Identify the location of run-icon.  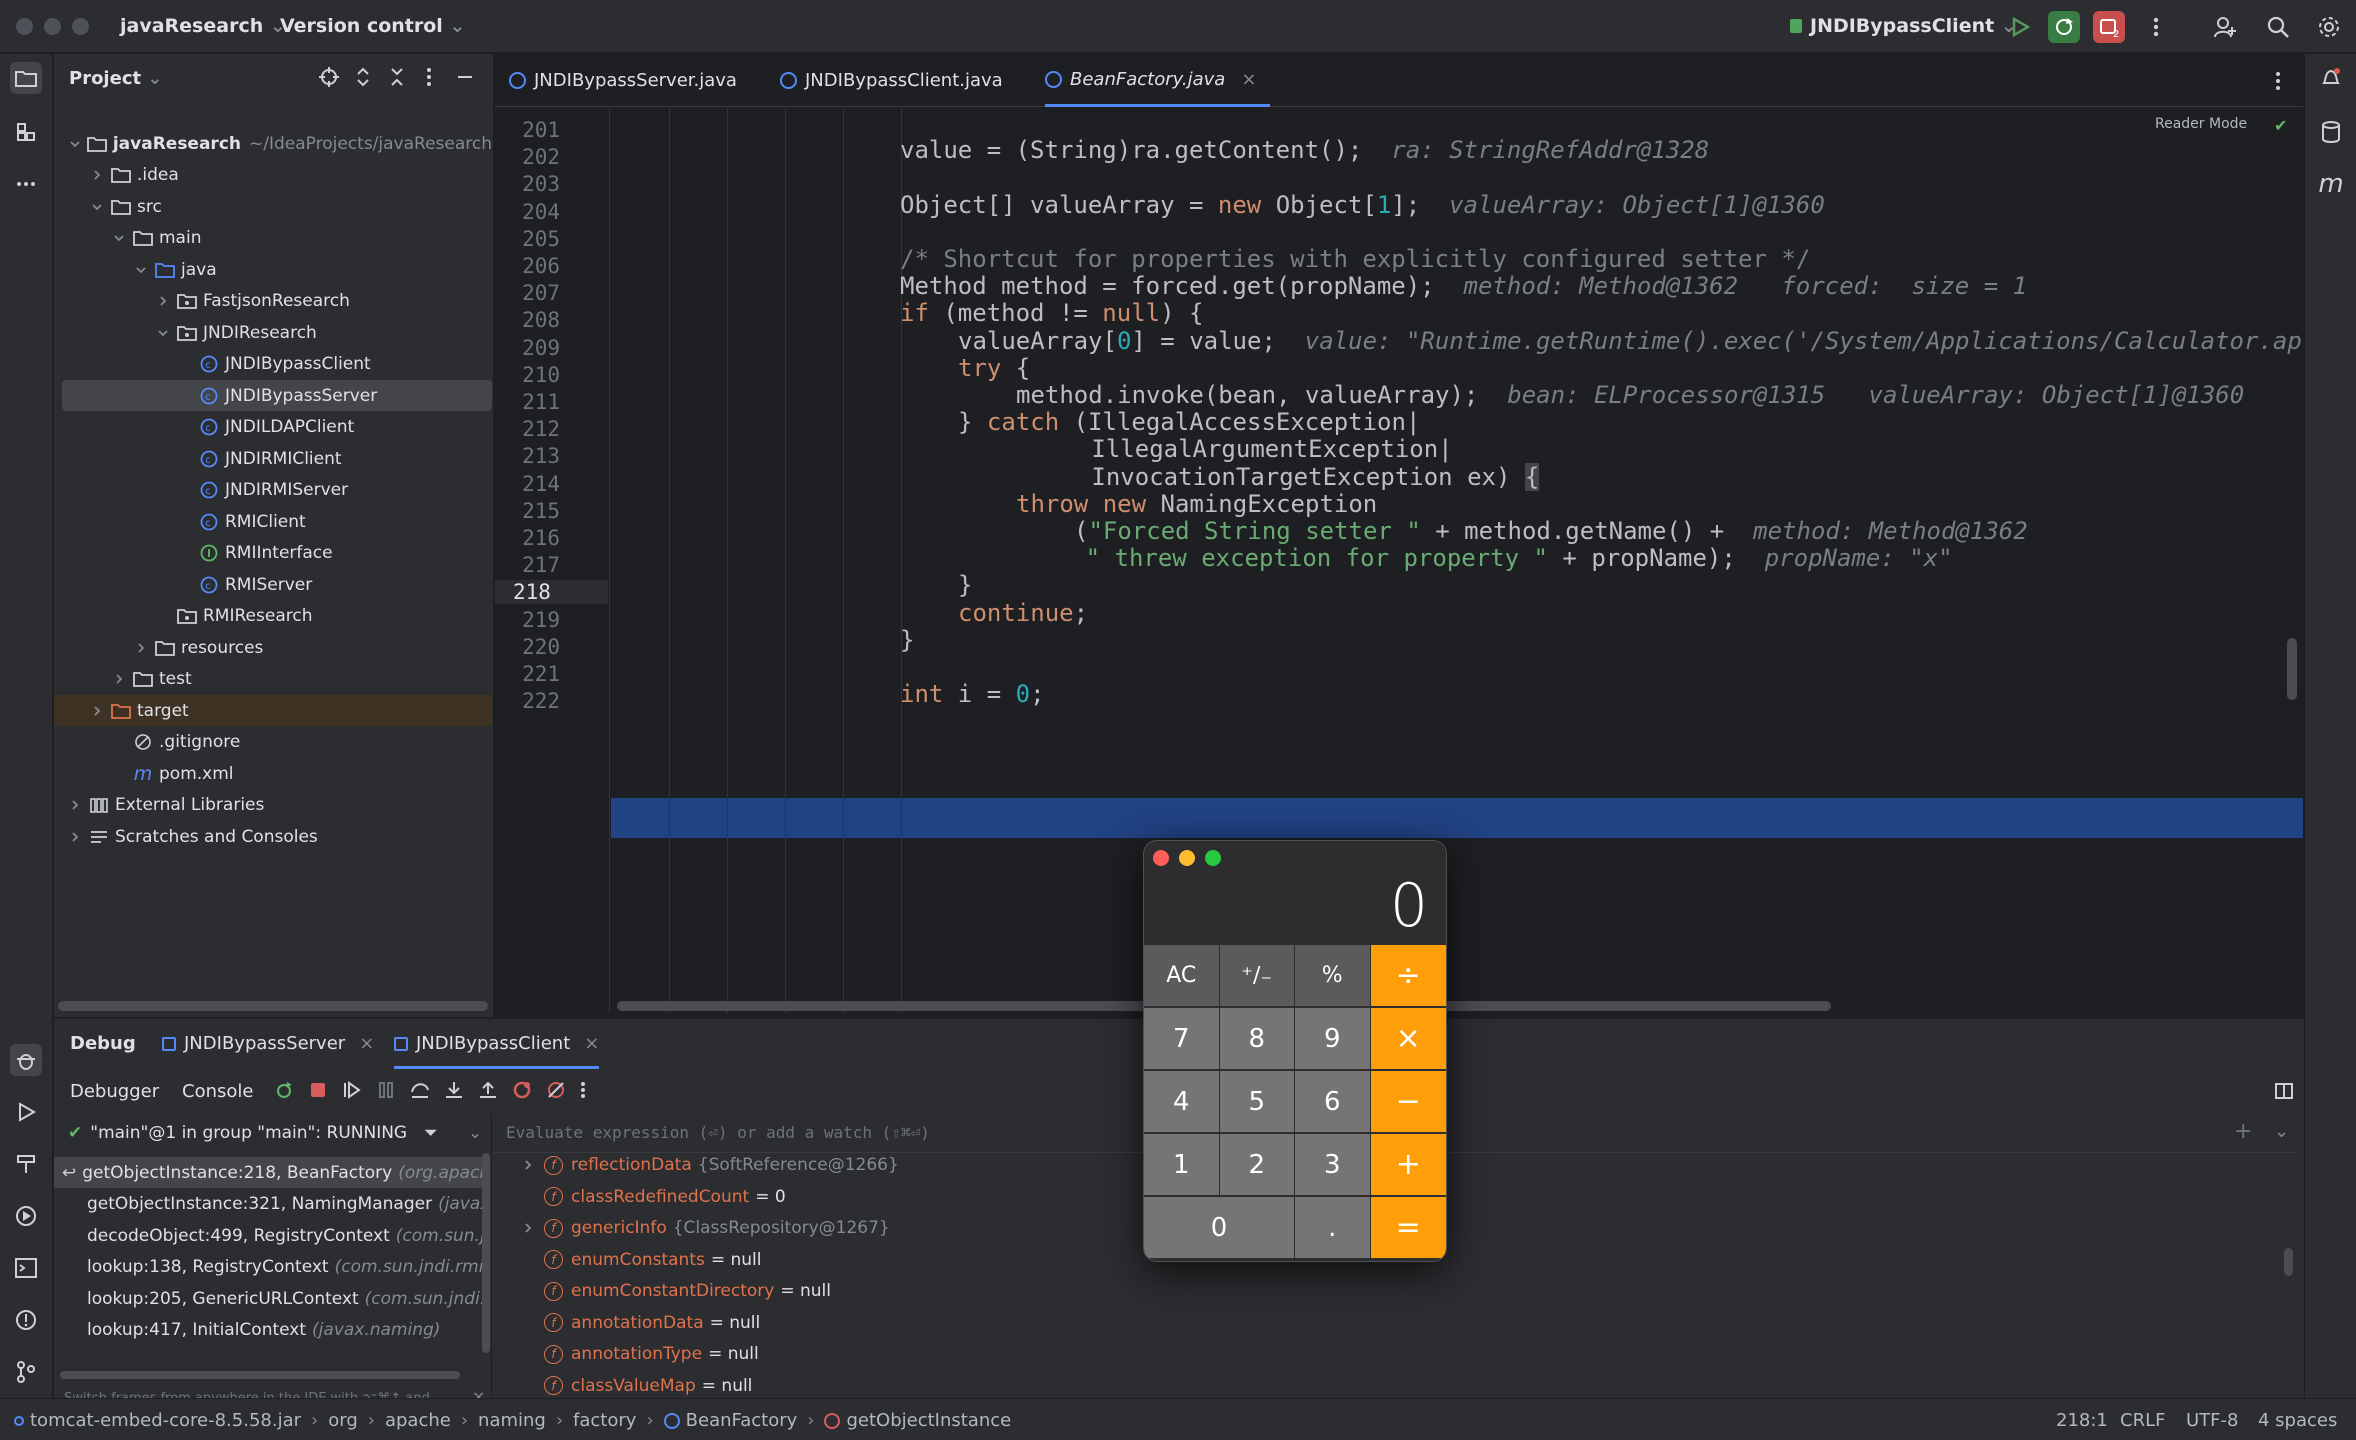
(2020, 27).